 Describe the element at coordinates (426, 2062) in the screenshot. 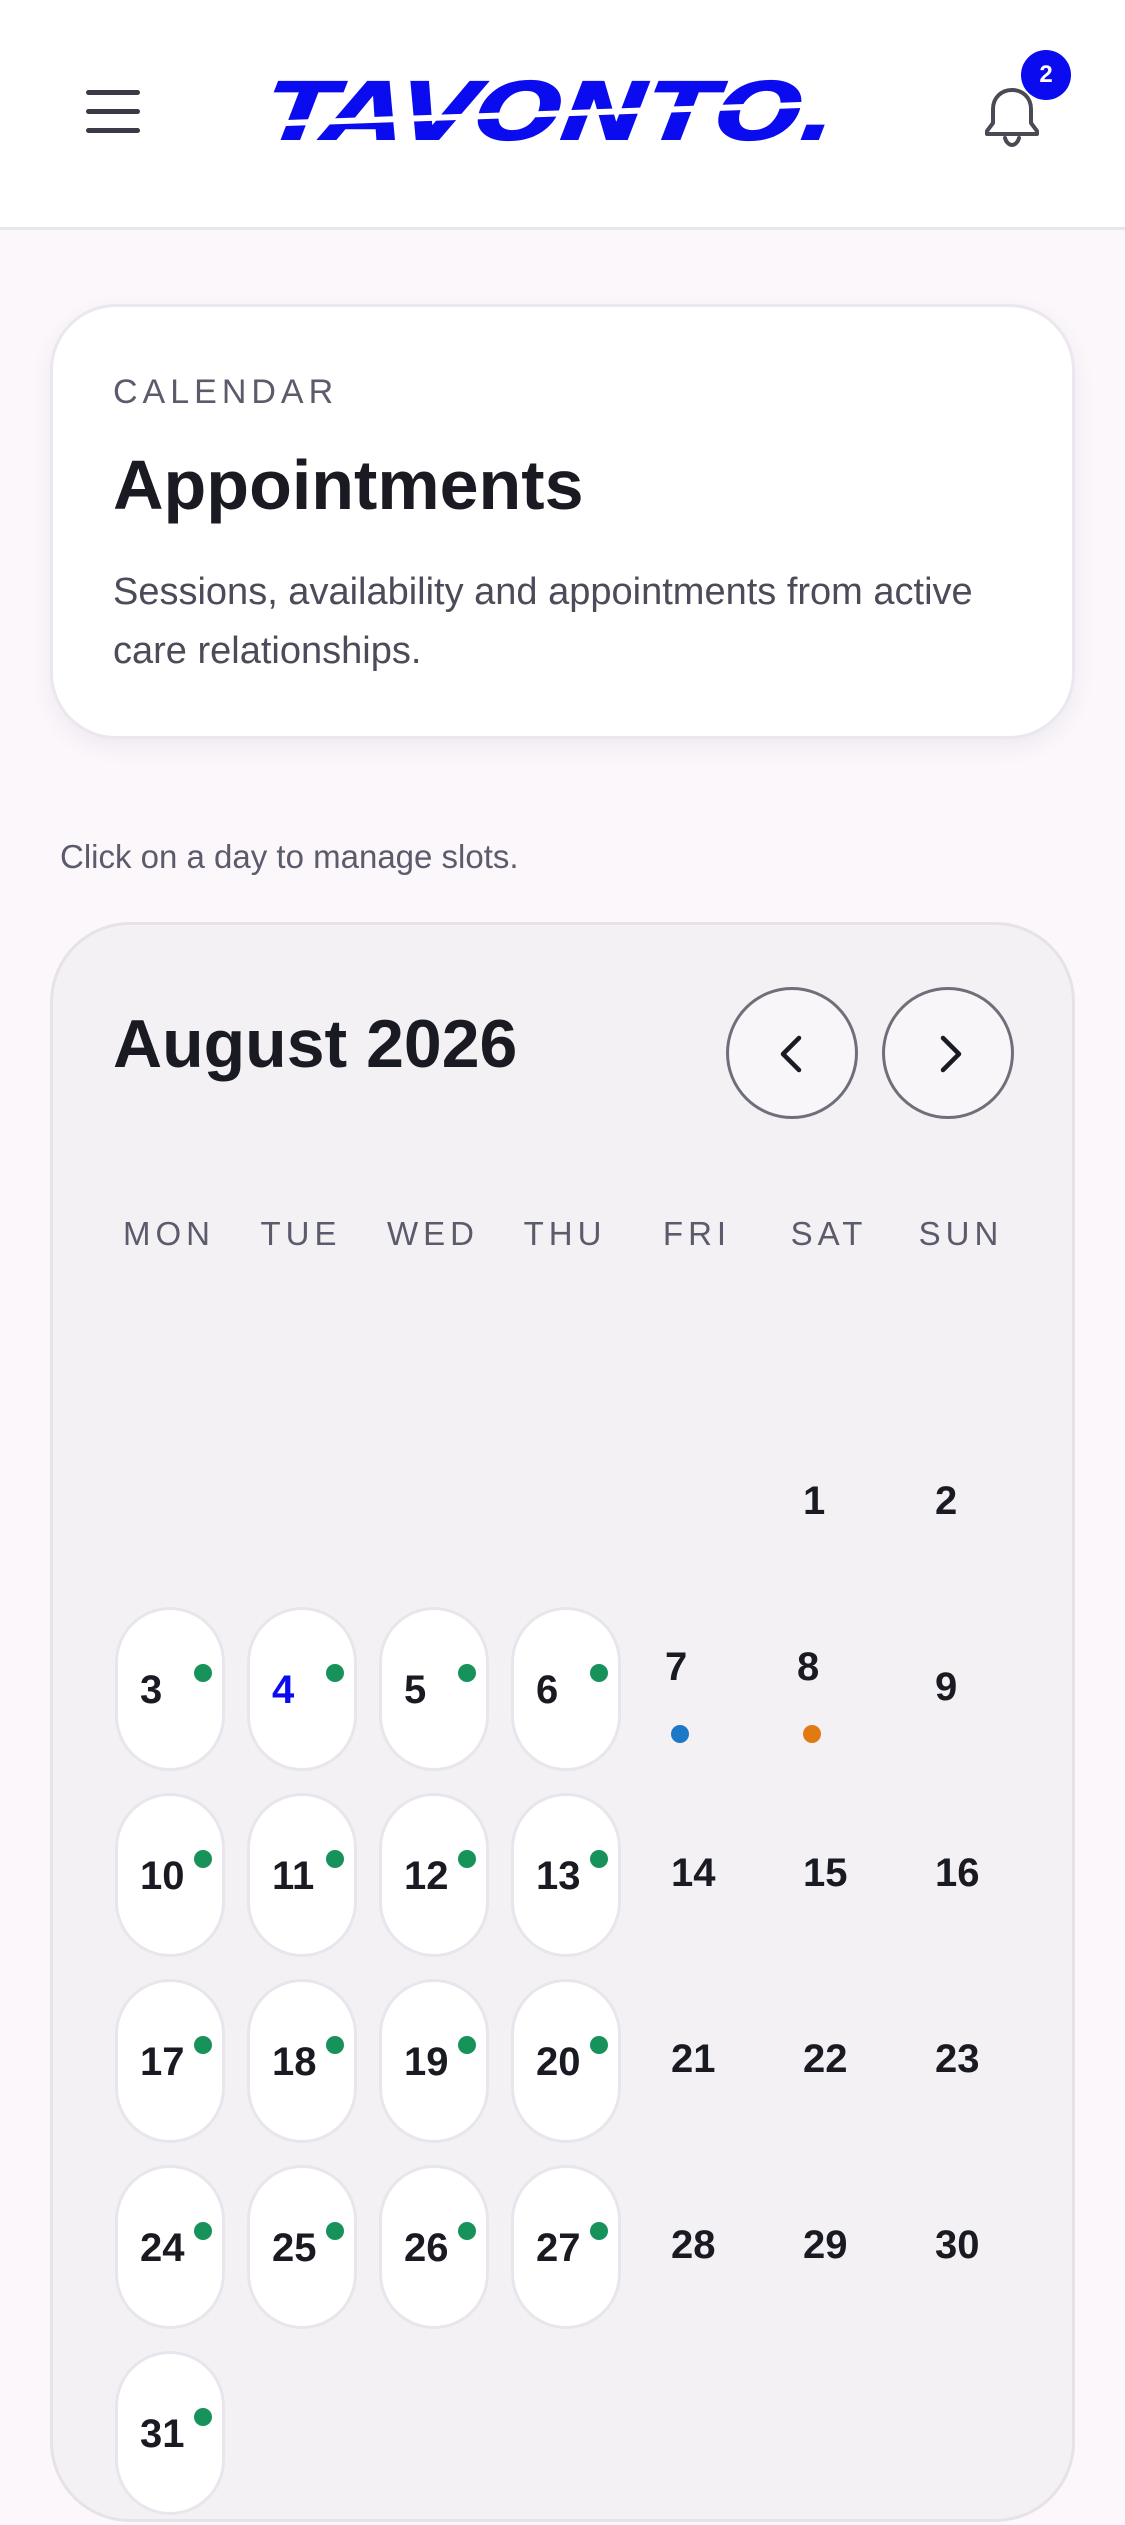

I see `day-number: 19` at that location.